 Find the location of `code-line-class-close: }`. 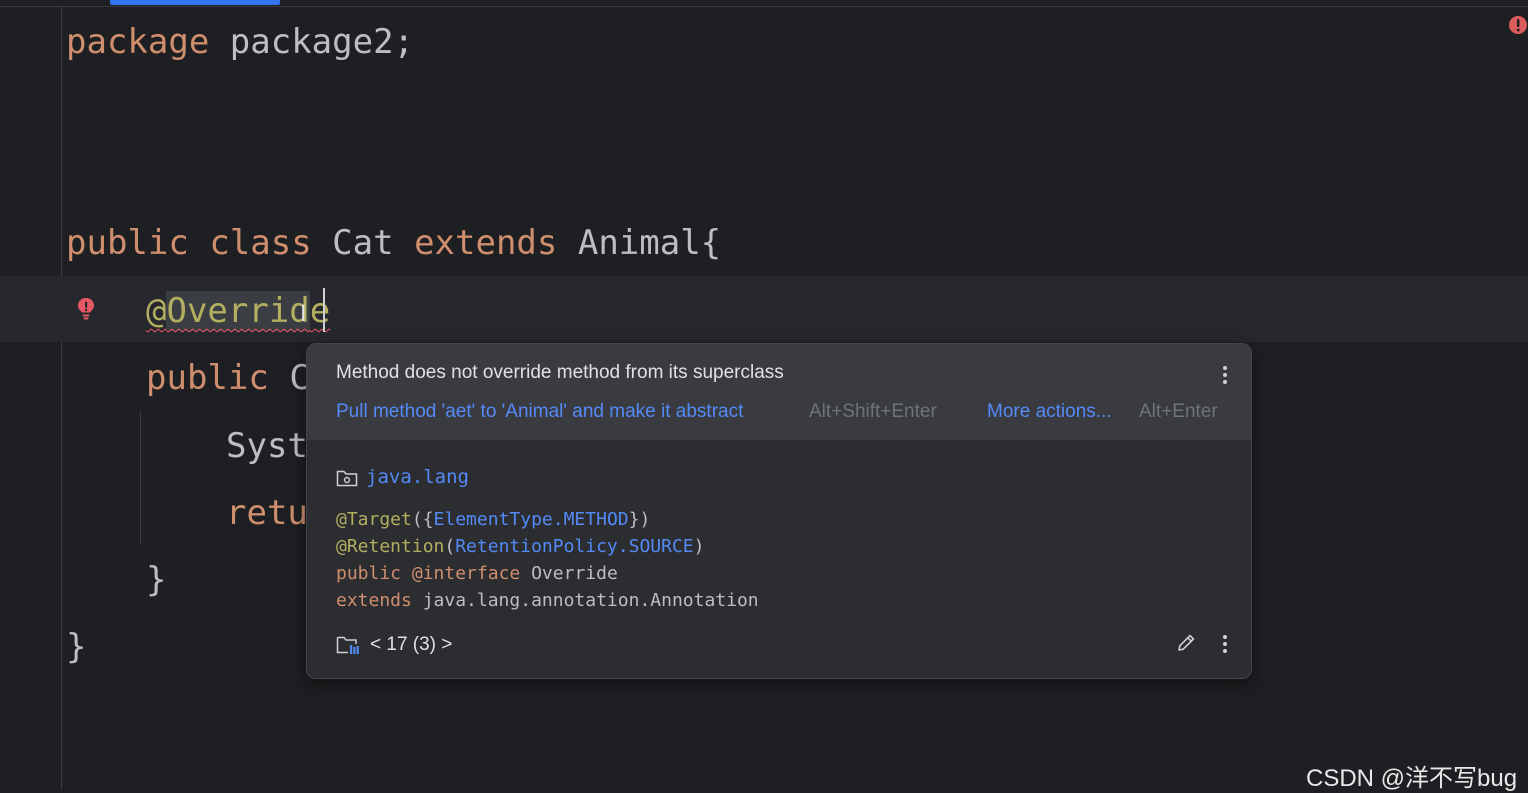

code-line-class-close: } is located at coordinates (76, 647).